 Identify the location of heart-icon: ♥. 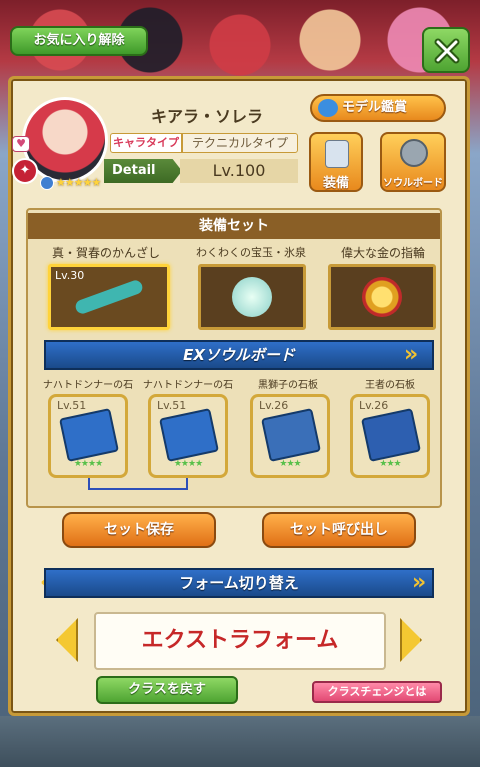
(21, 144).